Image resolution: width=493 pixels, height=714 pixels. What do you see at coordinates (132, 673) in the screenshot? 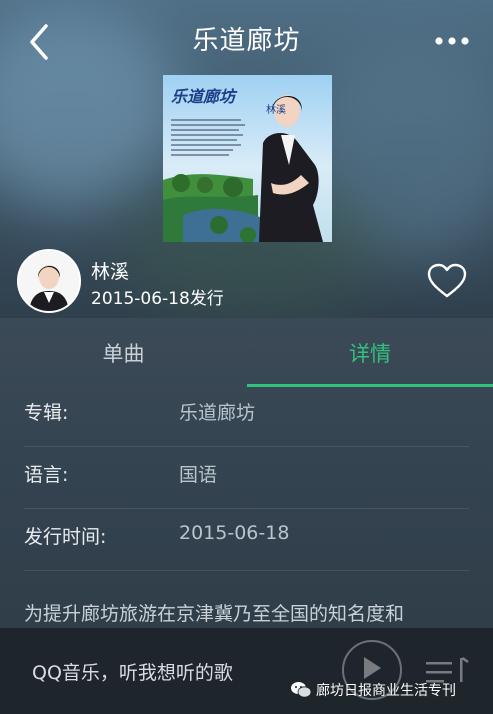
I see `player-slogan: QQ音乐，听我想听的歌` at bounding box center [132, 673].